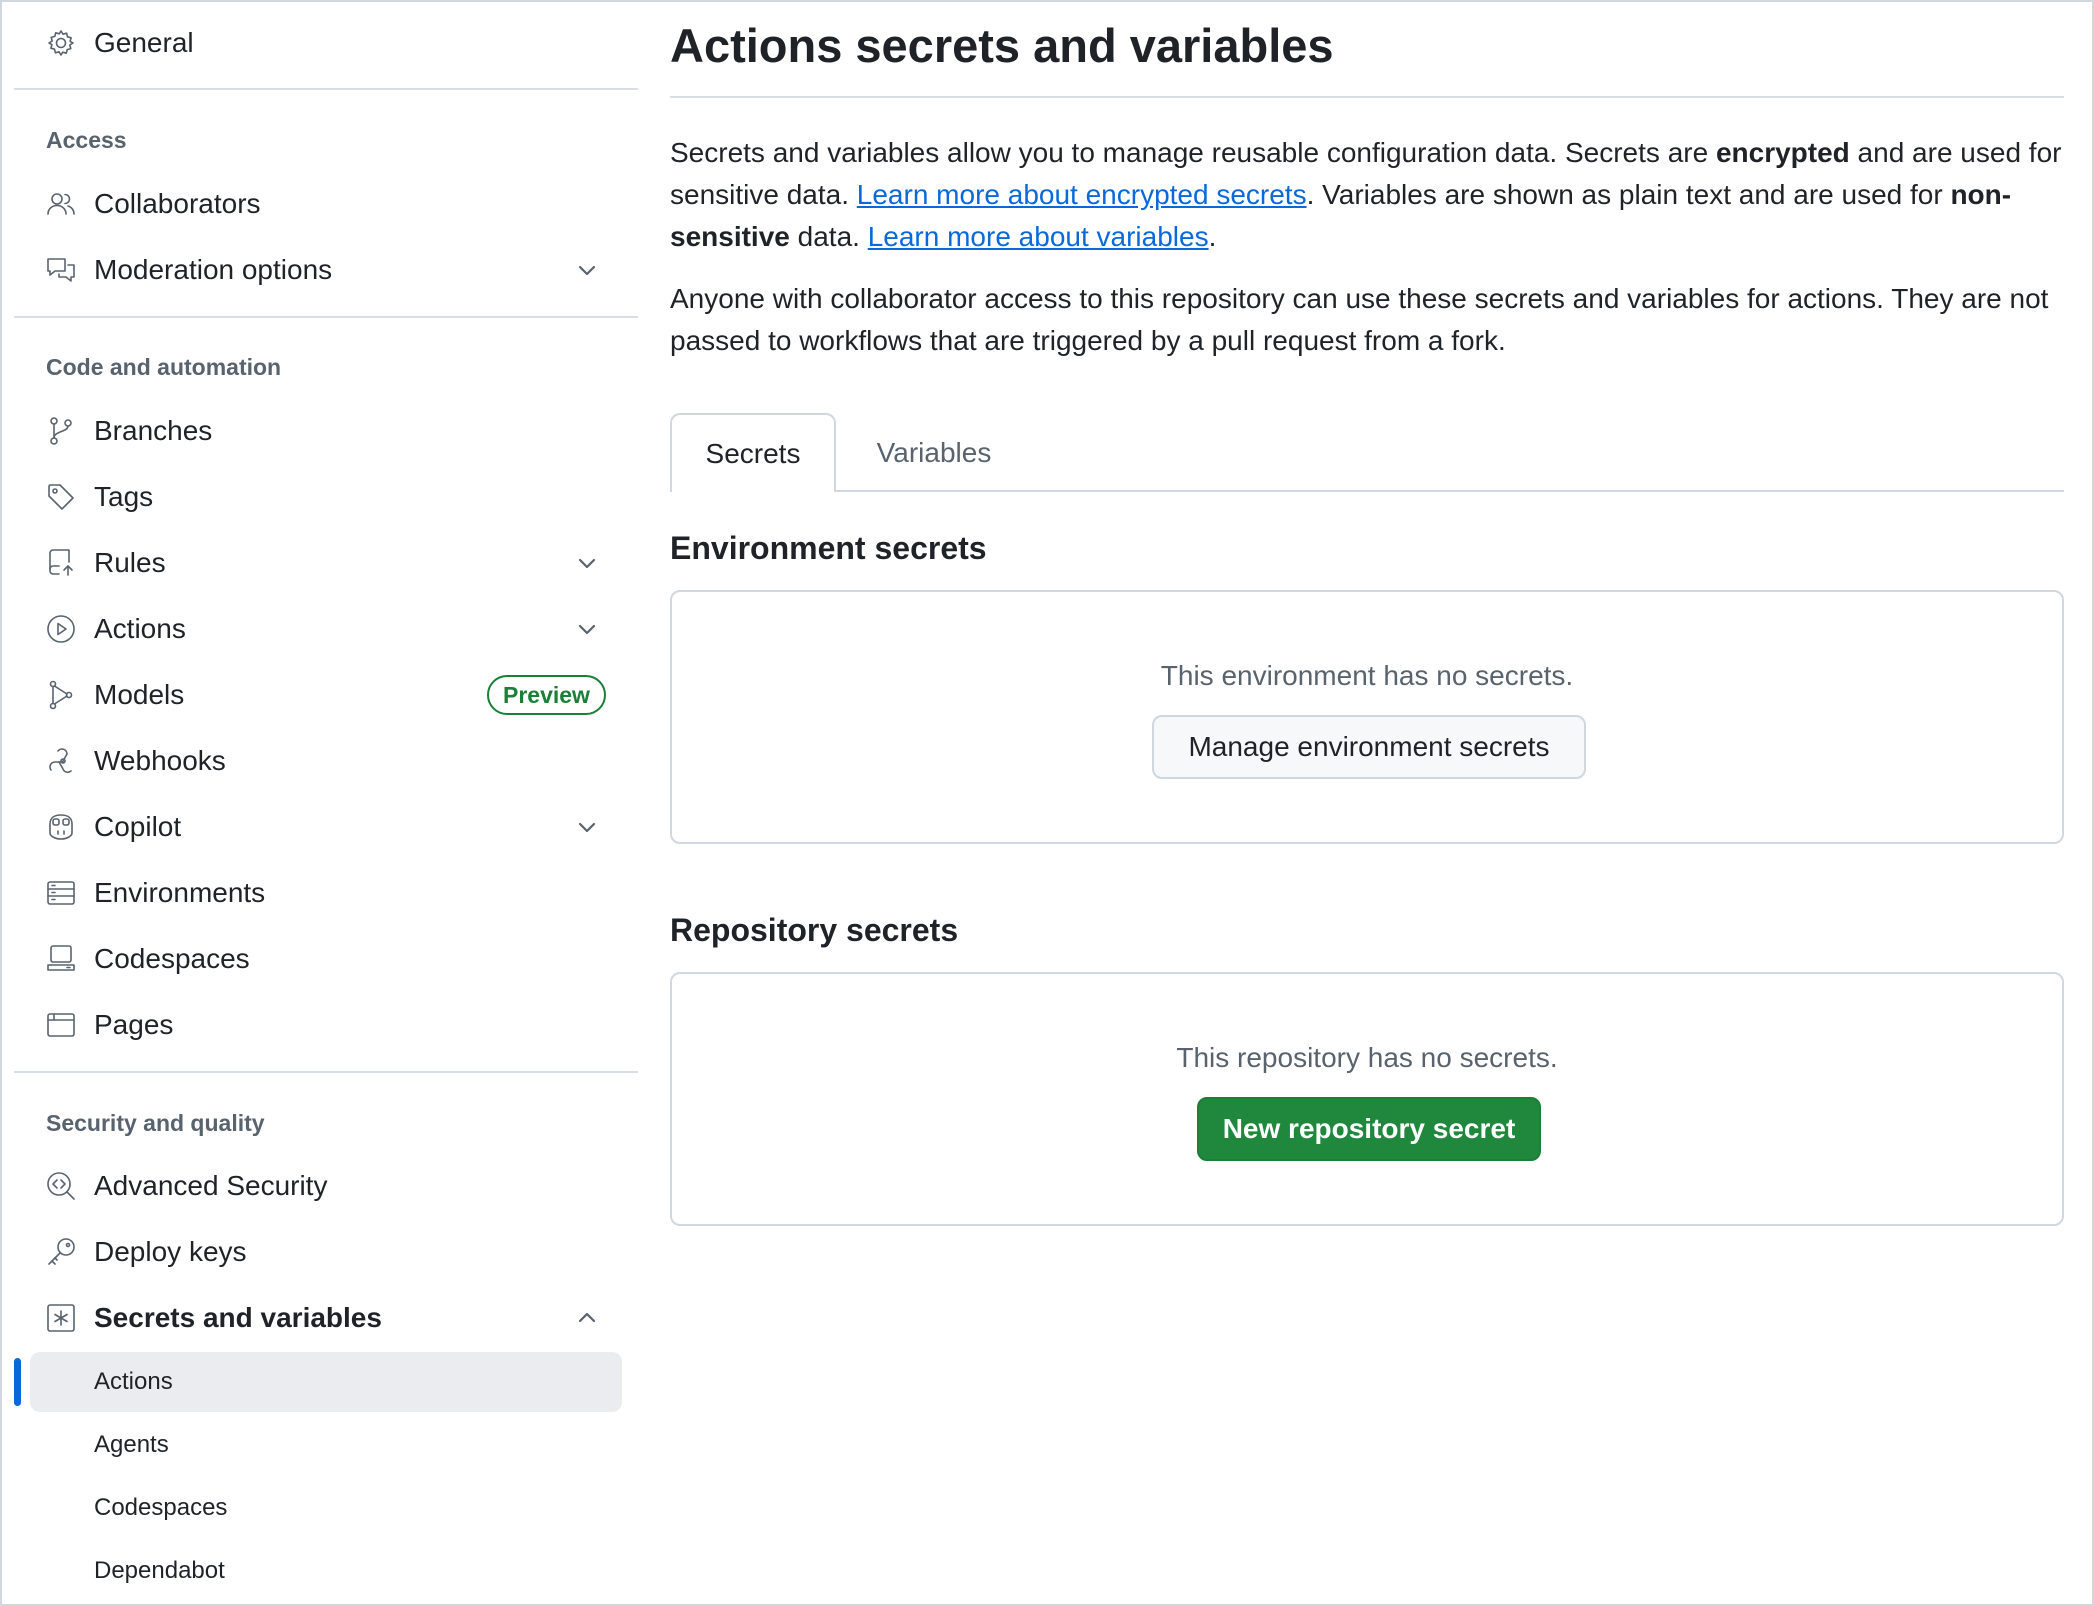  I want to click on sidebar-item-pages: Pages, so click(327, 1025).